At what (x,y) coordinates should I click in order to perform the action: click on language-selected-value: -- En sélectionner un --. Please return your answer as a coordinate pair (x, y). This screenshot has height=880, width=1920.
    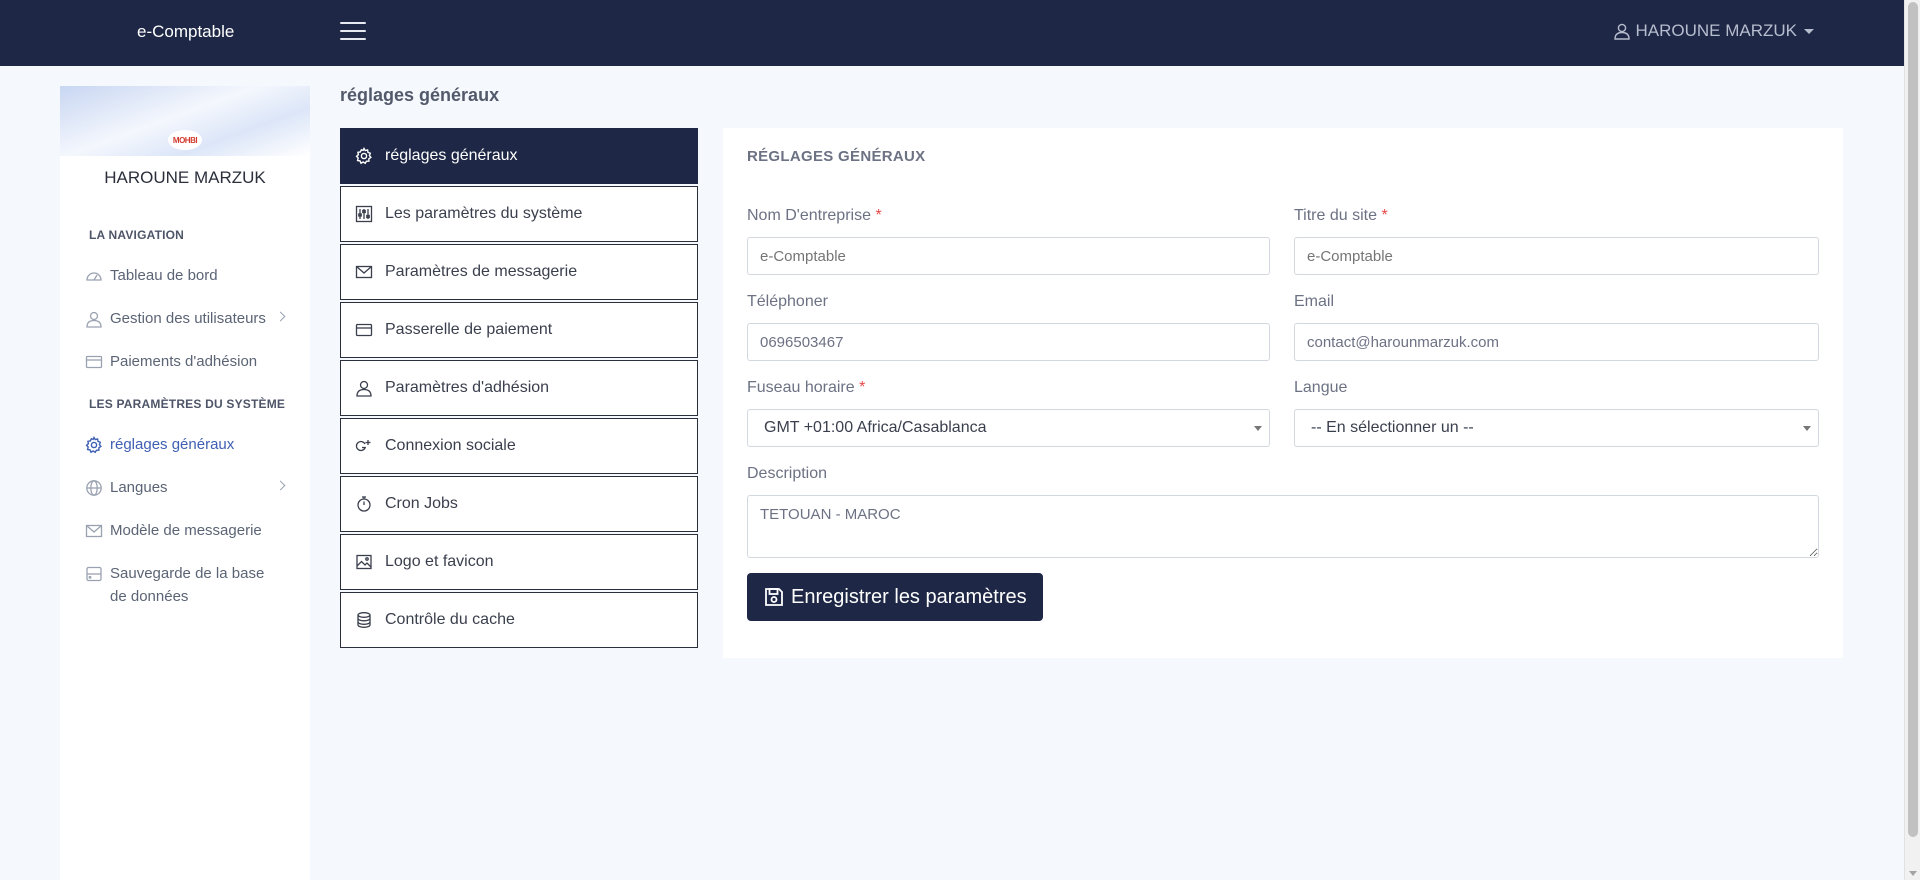
    Looking at the image, I should click on (1392, 427).